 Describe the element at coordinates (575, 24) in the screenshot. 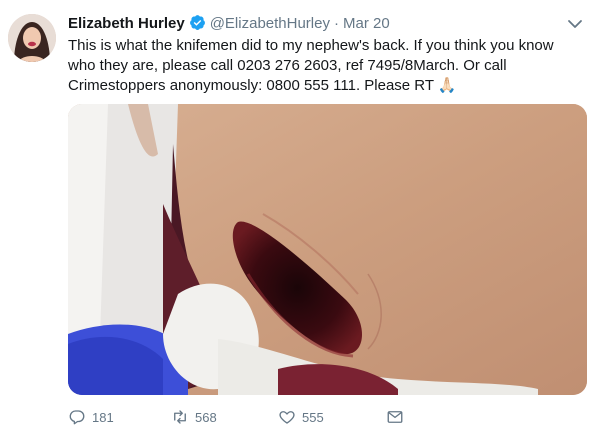

I see `chevron-down-icon` at that location.